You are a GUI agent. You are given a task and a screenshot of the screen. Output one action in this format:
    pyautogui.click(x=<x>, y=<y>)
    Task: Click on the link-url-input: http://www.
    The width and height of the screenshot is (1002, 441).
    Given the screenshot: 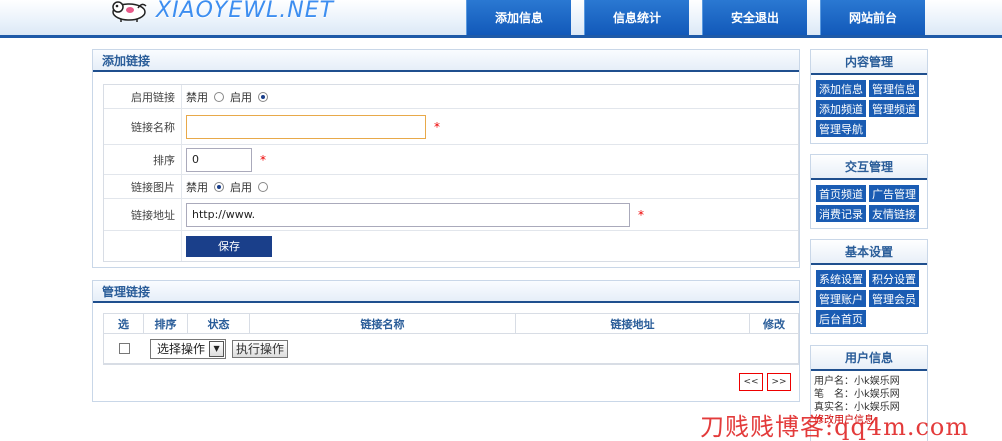 What is the action you would take?
    pyautogui.click(x=408, y=214)
    